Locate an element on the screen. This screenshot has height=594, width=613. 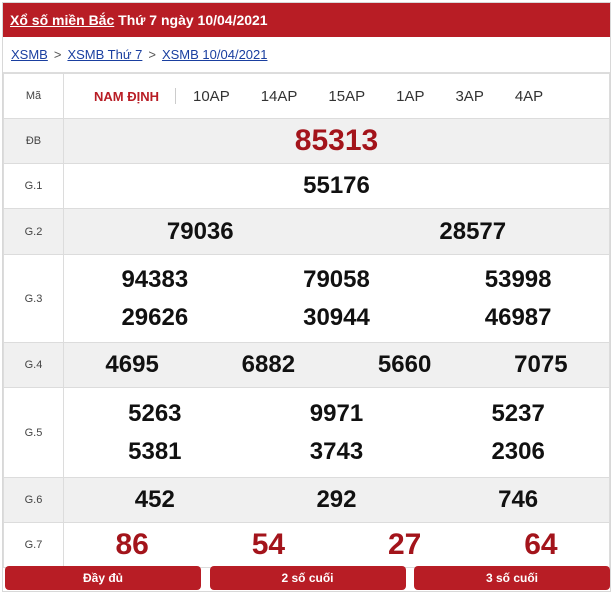
label-special: ĐB is located at coordinates (33, 141).